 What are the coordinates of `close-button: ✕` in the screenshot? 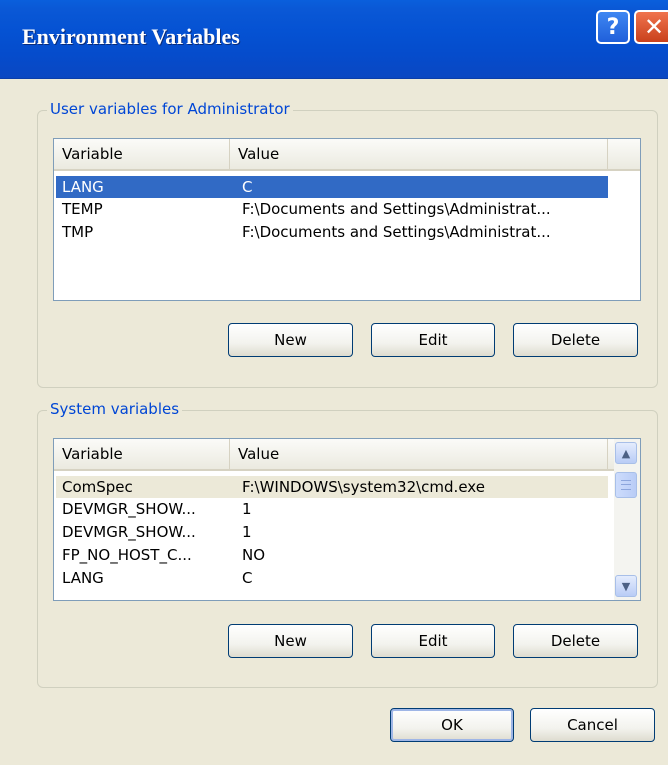 It's located at (651, 27).